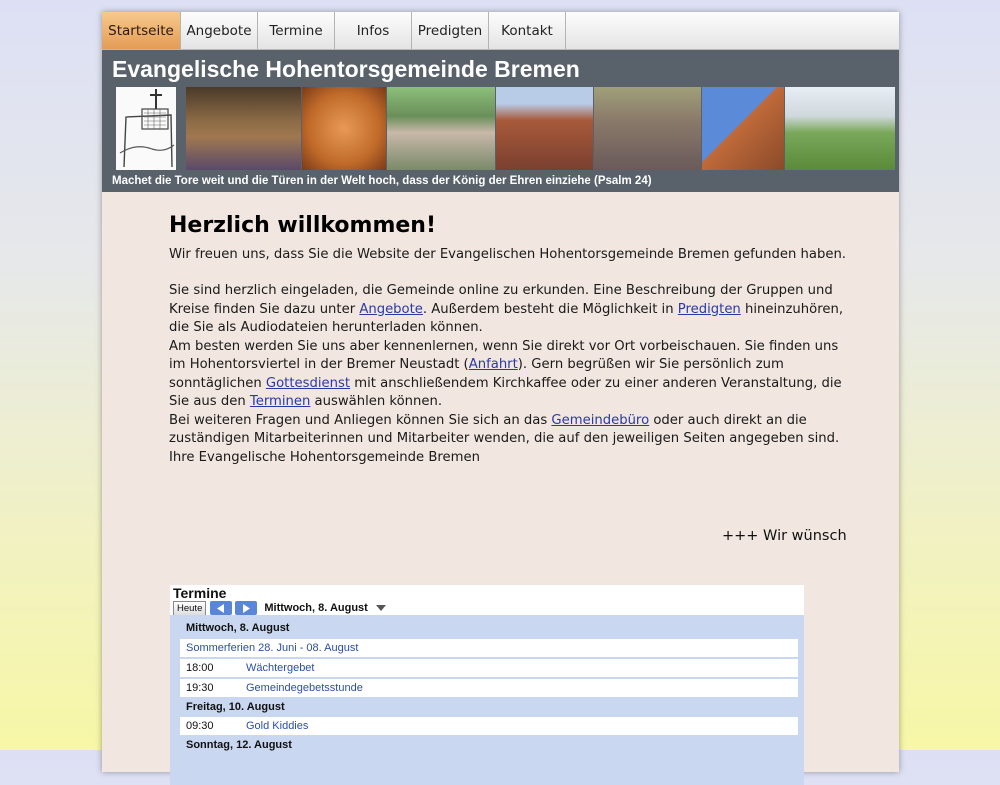  What do you see at coordinates (647, 128) in the screenshot?
I see `congregation-photo` at bounding box center [647, 128].